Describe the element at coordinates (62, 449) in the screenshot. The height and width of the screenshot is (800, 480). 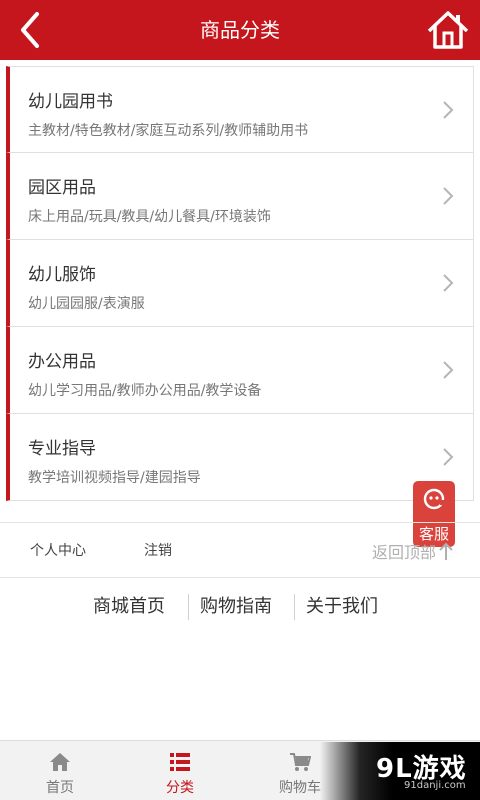
I see `category-title: 专业指导` at that location.